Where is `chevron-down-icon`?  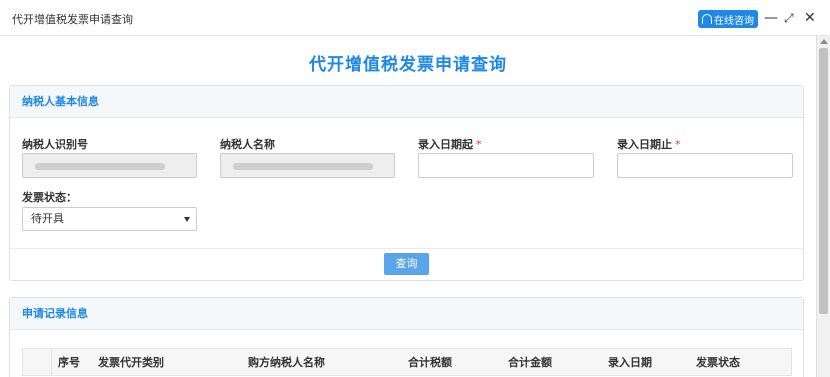 chevron-down-icon is located at coordinates (187, 219).